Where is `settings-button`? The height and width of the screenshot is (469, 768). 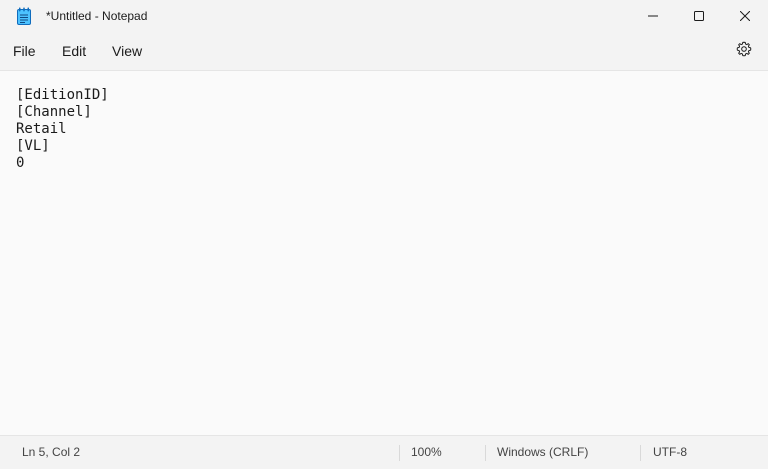 settings-button is located at coordinates (744, 51).